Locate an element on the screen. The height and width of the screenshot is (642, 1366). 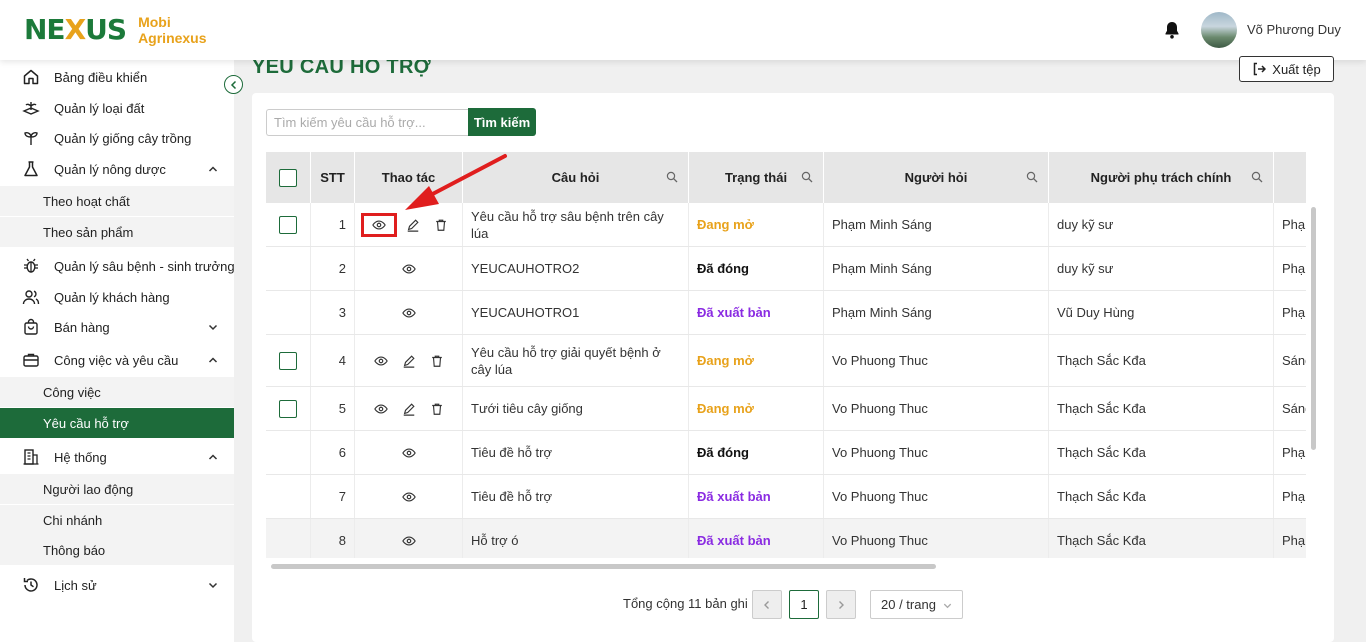
username: Võ Phương Duy is located at coordinates (1294, 29).